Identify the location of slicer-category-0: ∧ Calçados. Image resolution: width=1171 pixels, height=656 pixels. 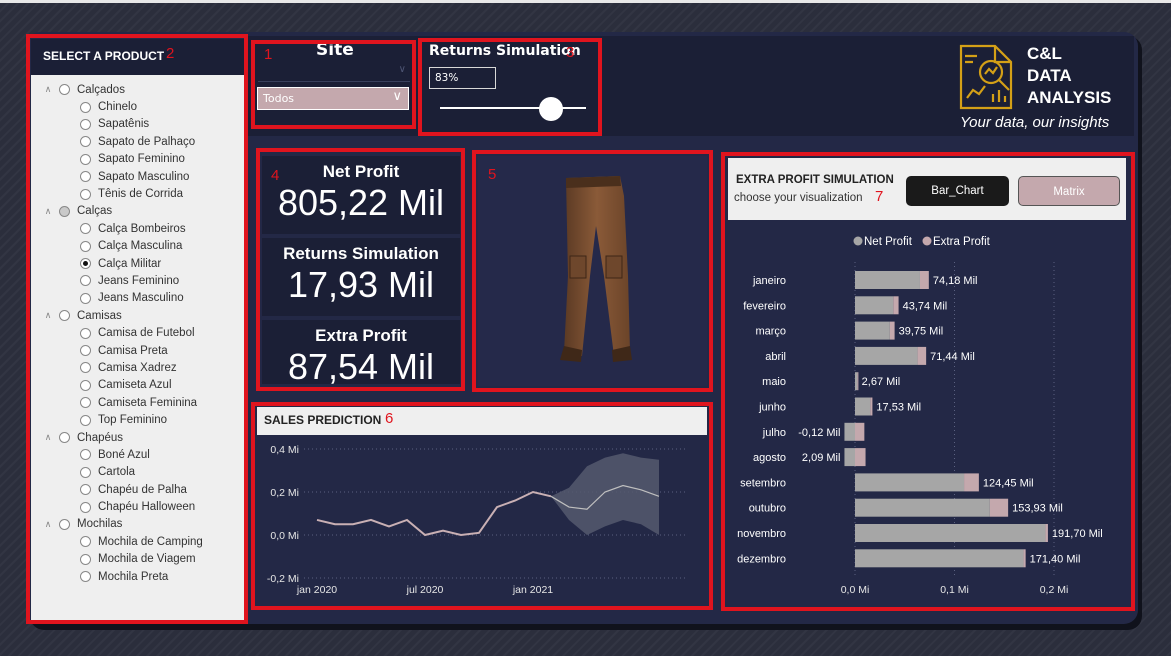
(138, 89).